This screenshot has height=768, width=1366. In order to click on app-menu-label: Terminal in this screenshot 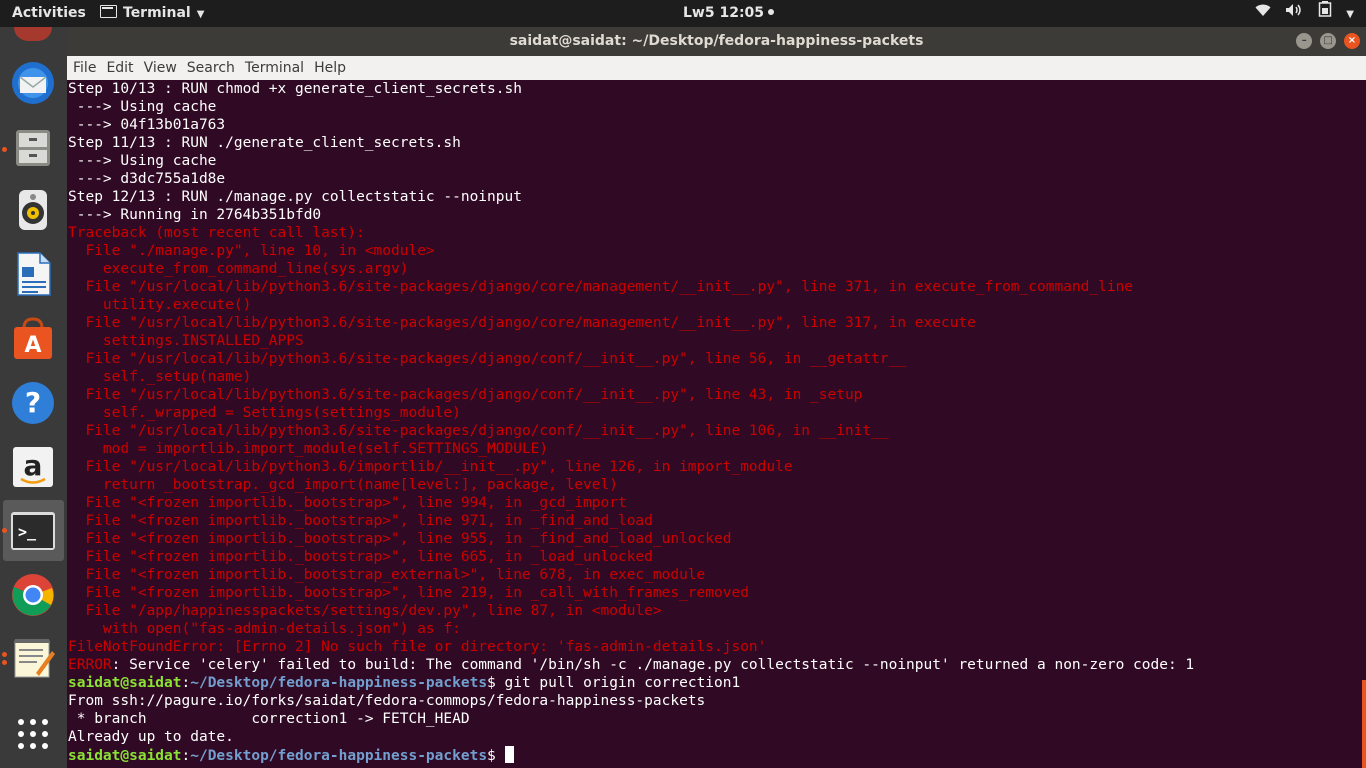, I will do `click(157, 13)`.